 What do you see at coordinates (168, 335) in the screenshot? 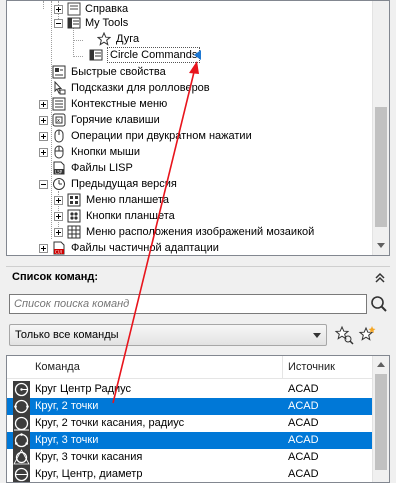
I see `command-filter-select: Только все команды` at bounding box center [168, 335].